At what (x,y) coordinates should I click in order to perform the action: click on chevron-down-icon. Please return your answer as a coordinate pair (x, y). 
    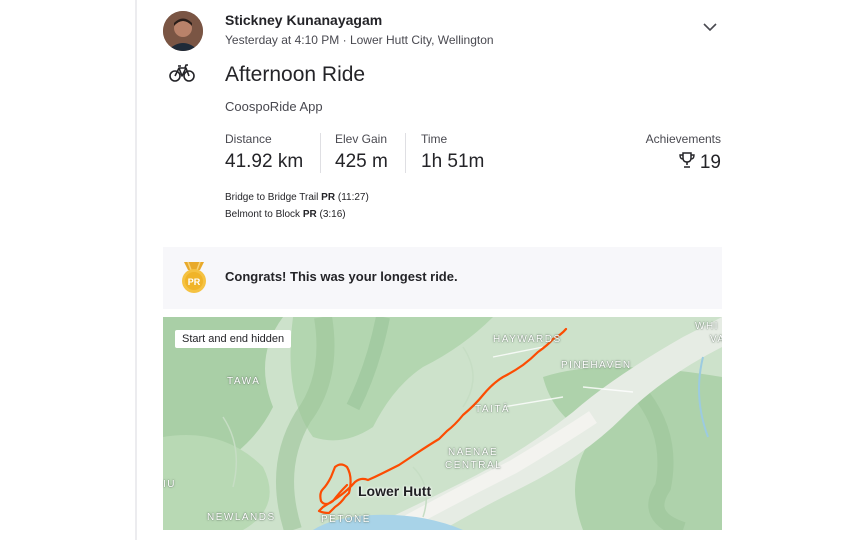
    Looking at the image, I should click on (710, 27).